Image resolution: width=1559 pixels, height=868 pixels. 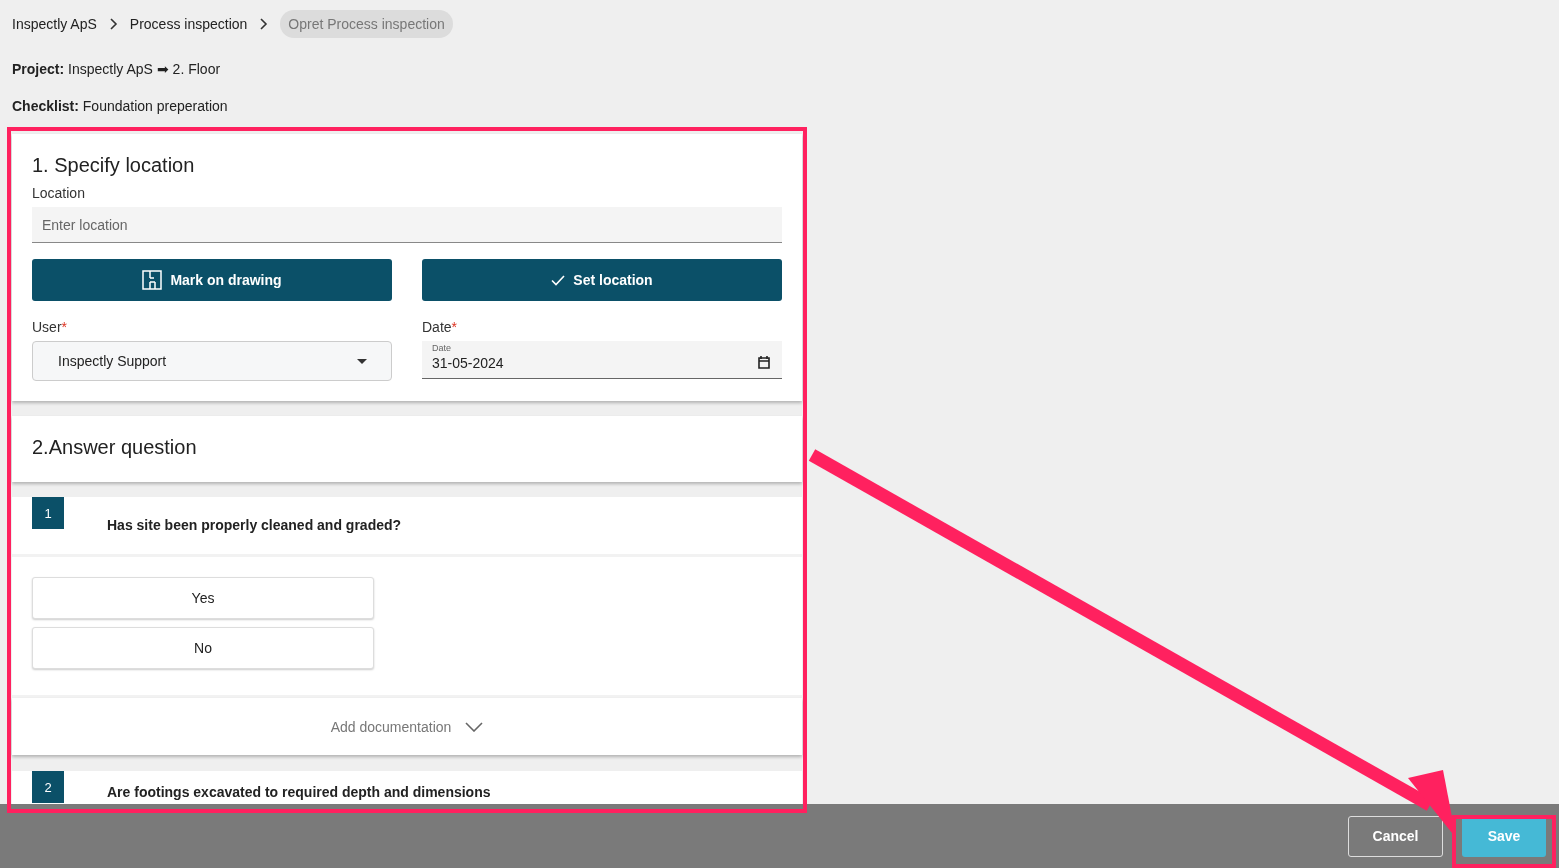 I want to click on answer-button: No, so click(x=203, y=648).